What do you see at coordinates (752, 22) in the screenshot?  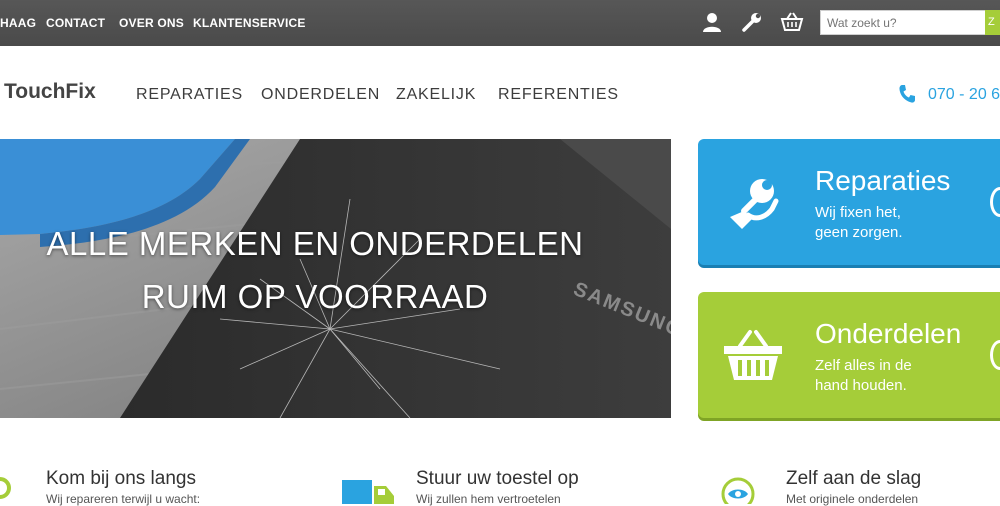 I see `wrench-icon` at bounding box center [752, 22].